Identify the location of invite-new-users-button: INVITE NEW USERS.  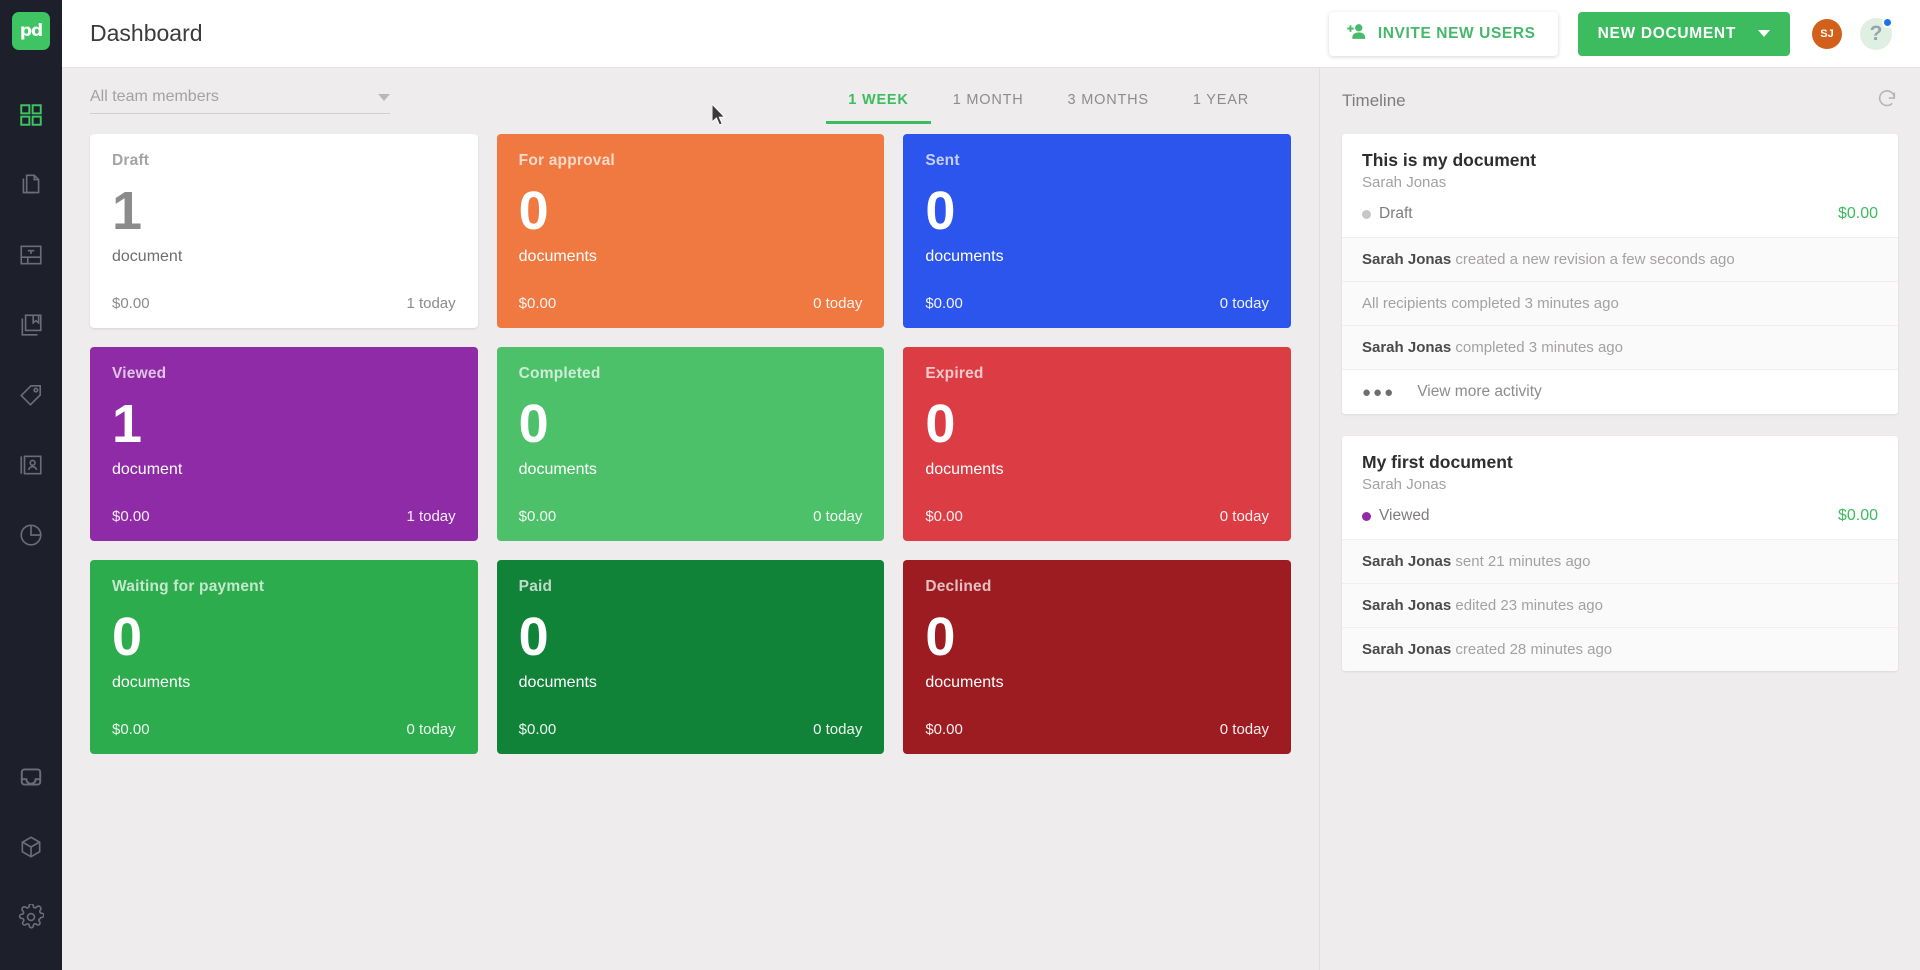
(1443, 33).